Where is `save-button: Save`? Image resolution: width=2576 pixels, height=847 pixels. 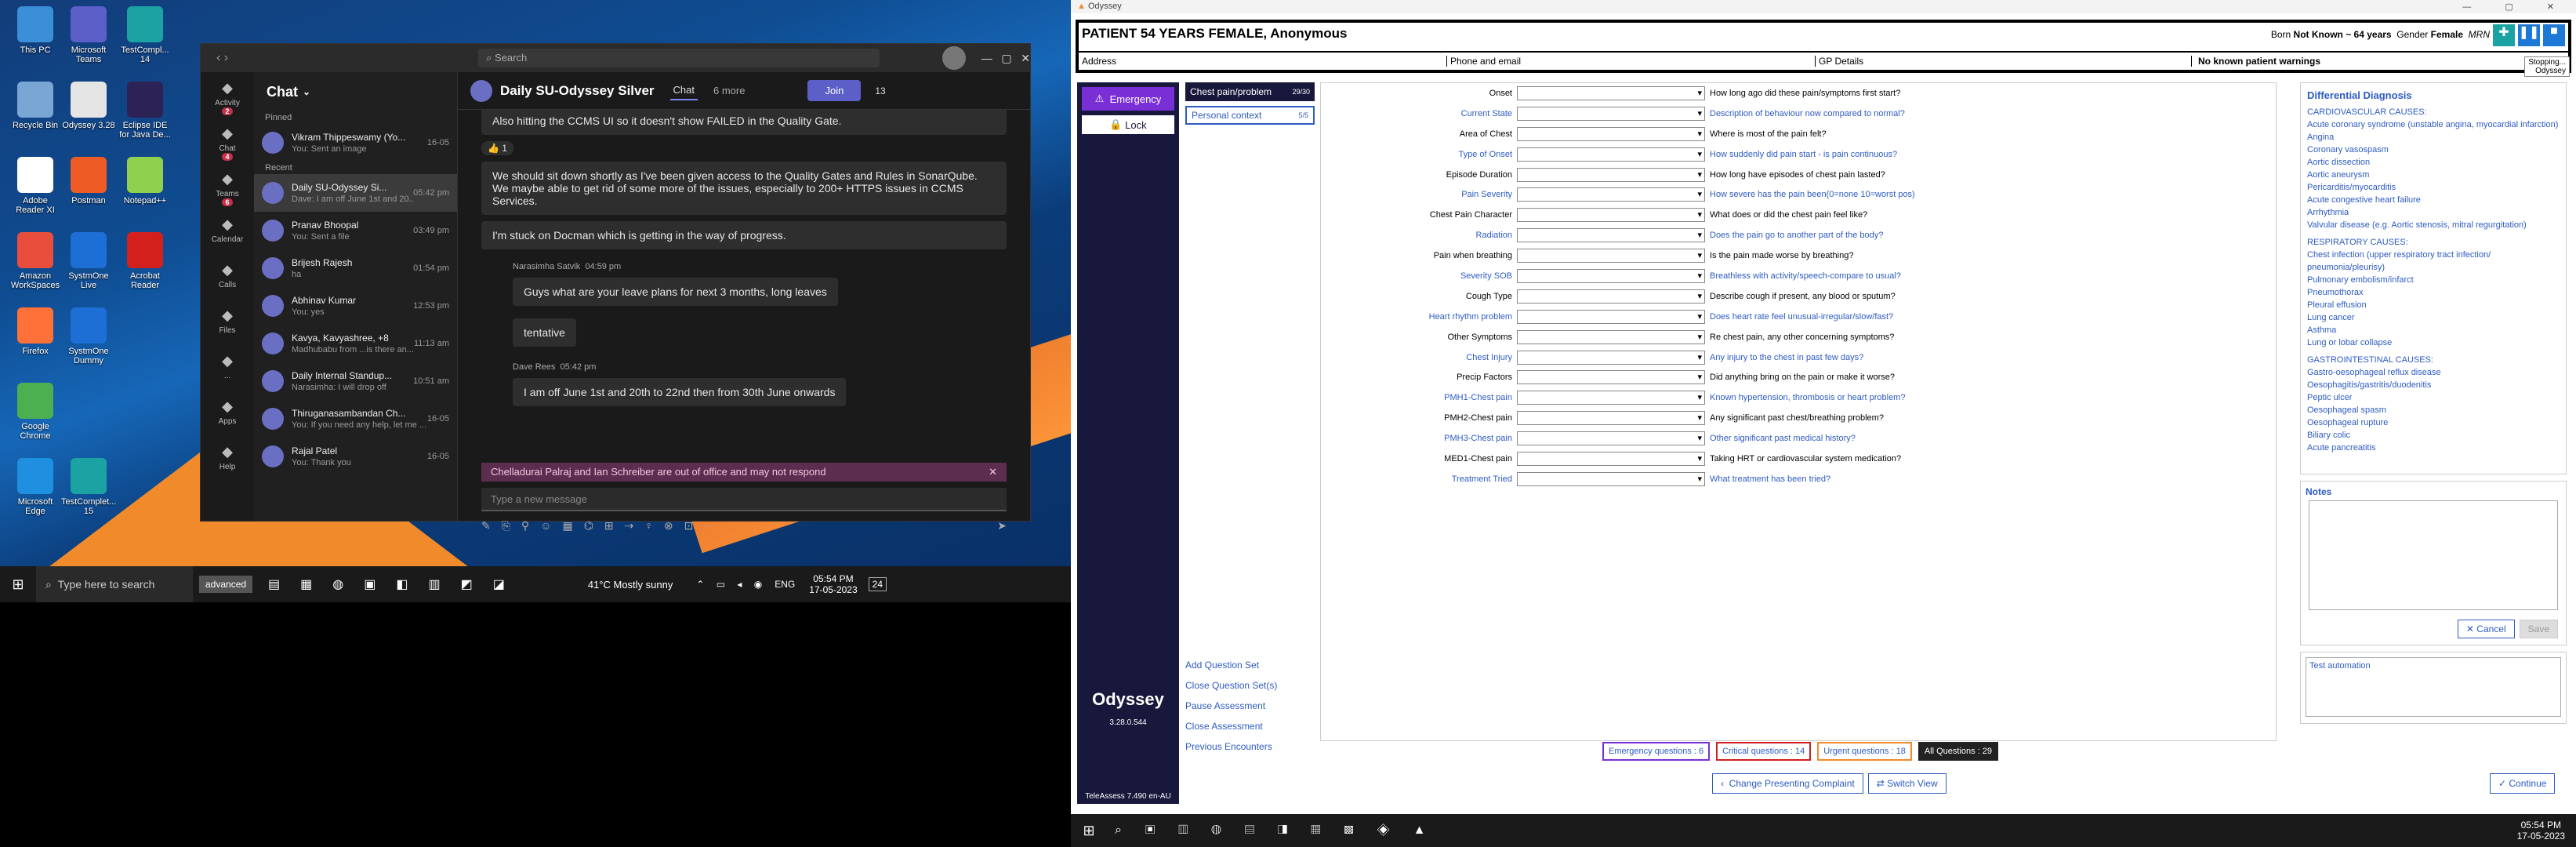
save-button: Save is located at coordinates (2538, 629).